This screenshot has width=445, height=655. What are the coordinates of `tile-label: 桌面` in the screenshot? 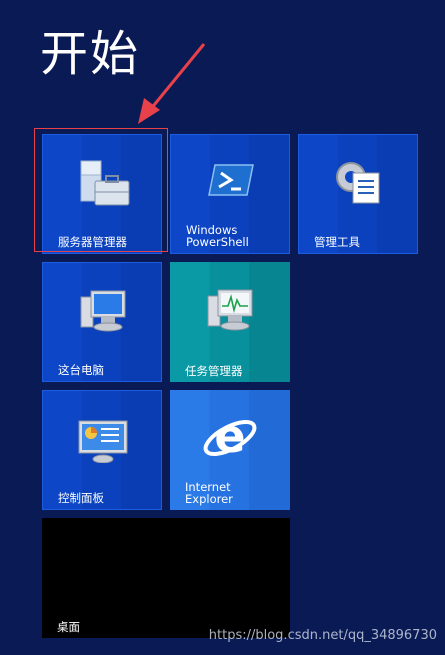 It's located at (68, 627).